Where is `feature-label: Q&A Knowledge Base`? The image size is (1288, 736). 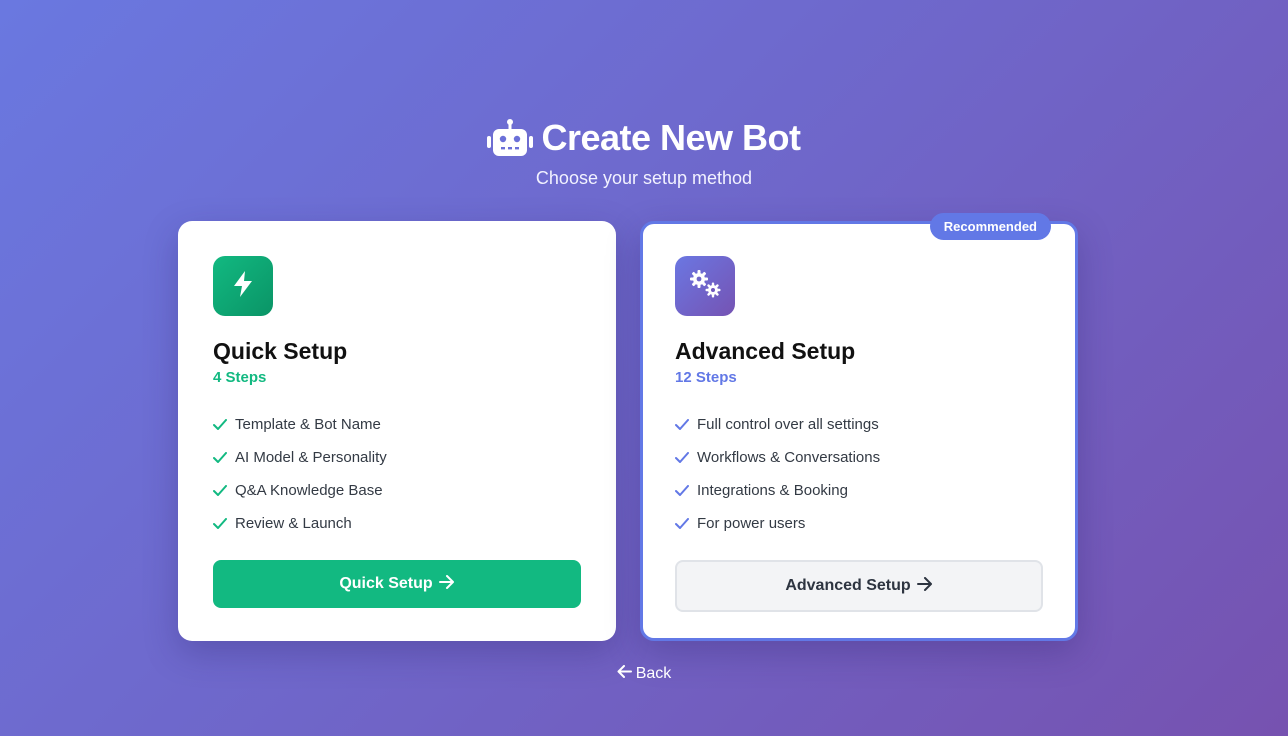 feature-label: Q&A Knowledge Base is located at coordinates (309, 490).